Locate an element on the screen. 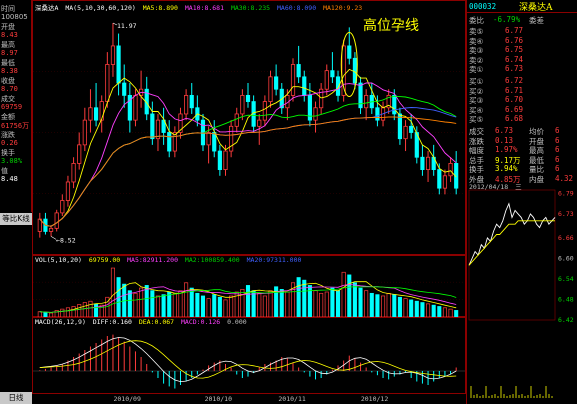  stock-name: 深桑达A is located at coordinates (536, 8).